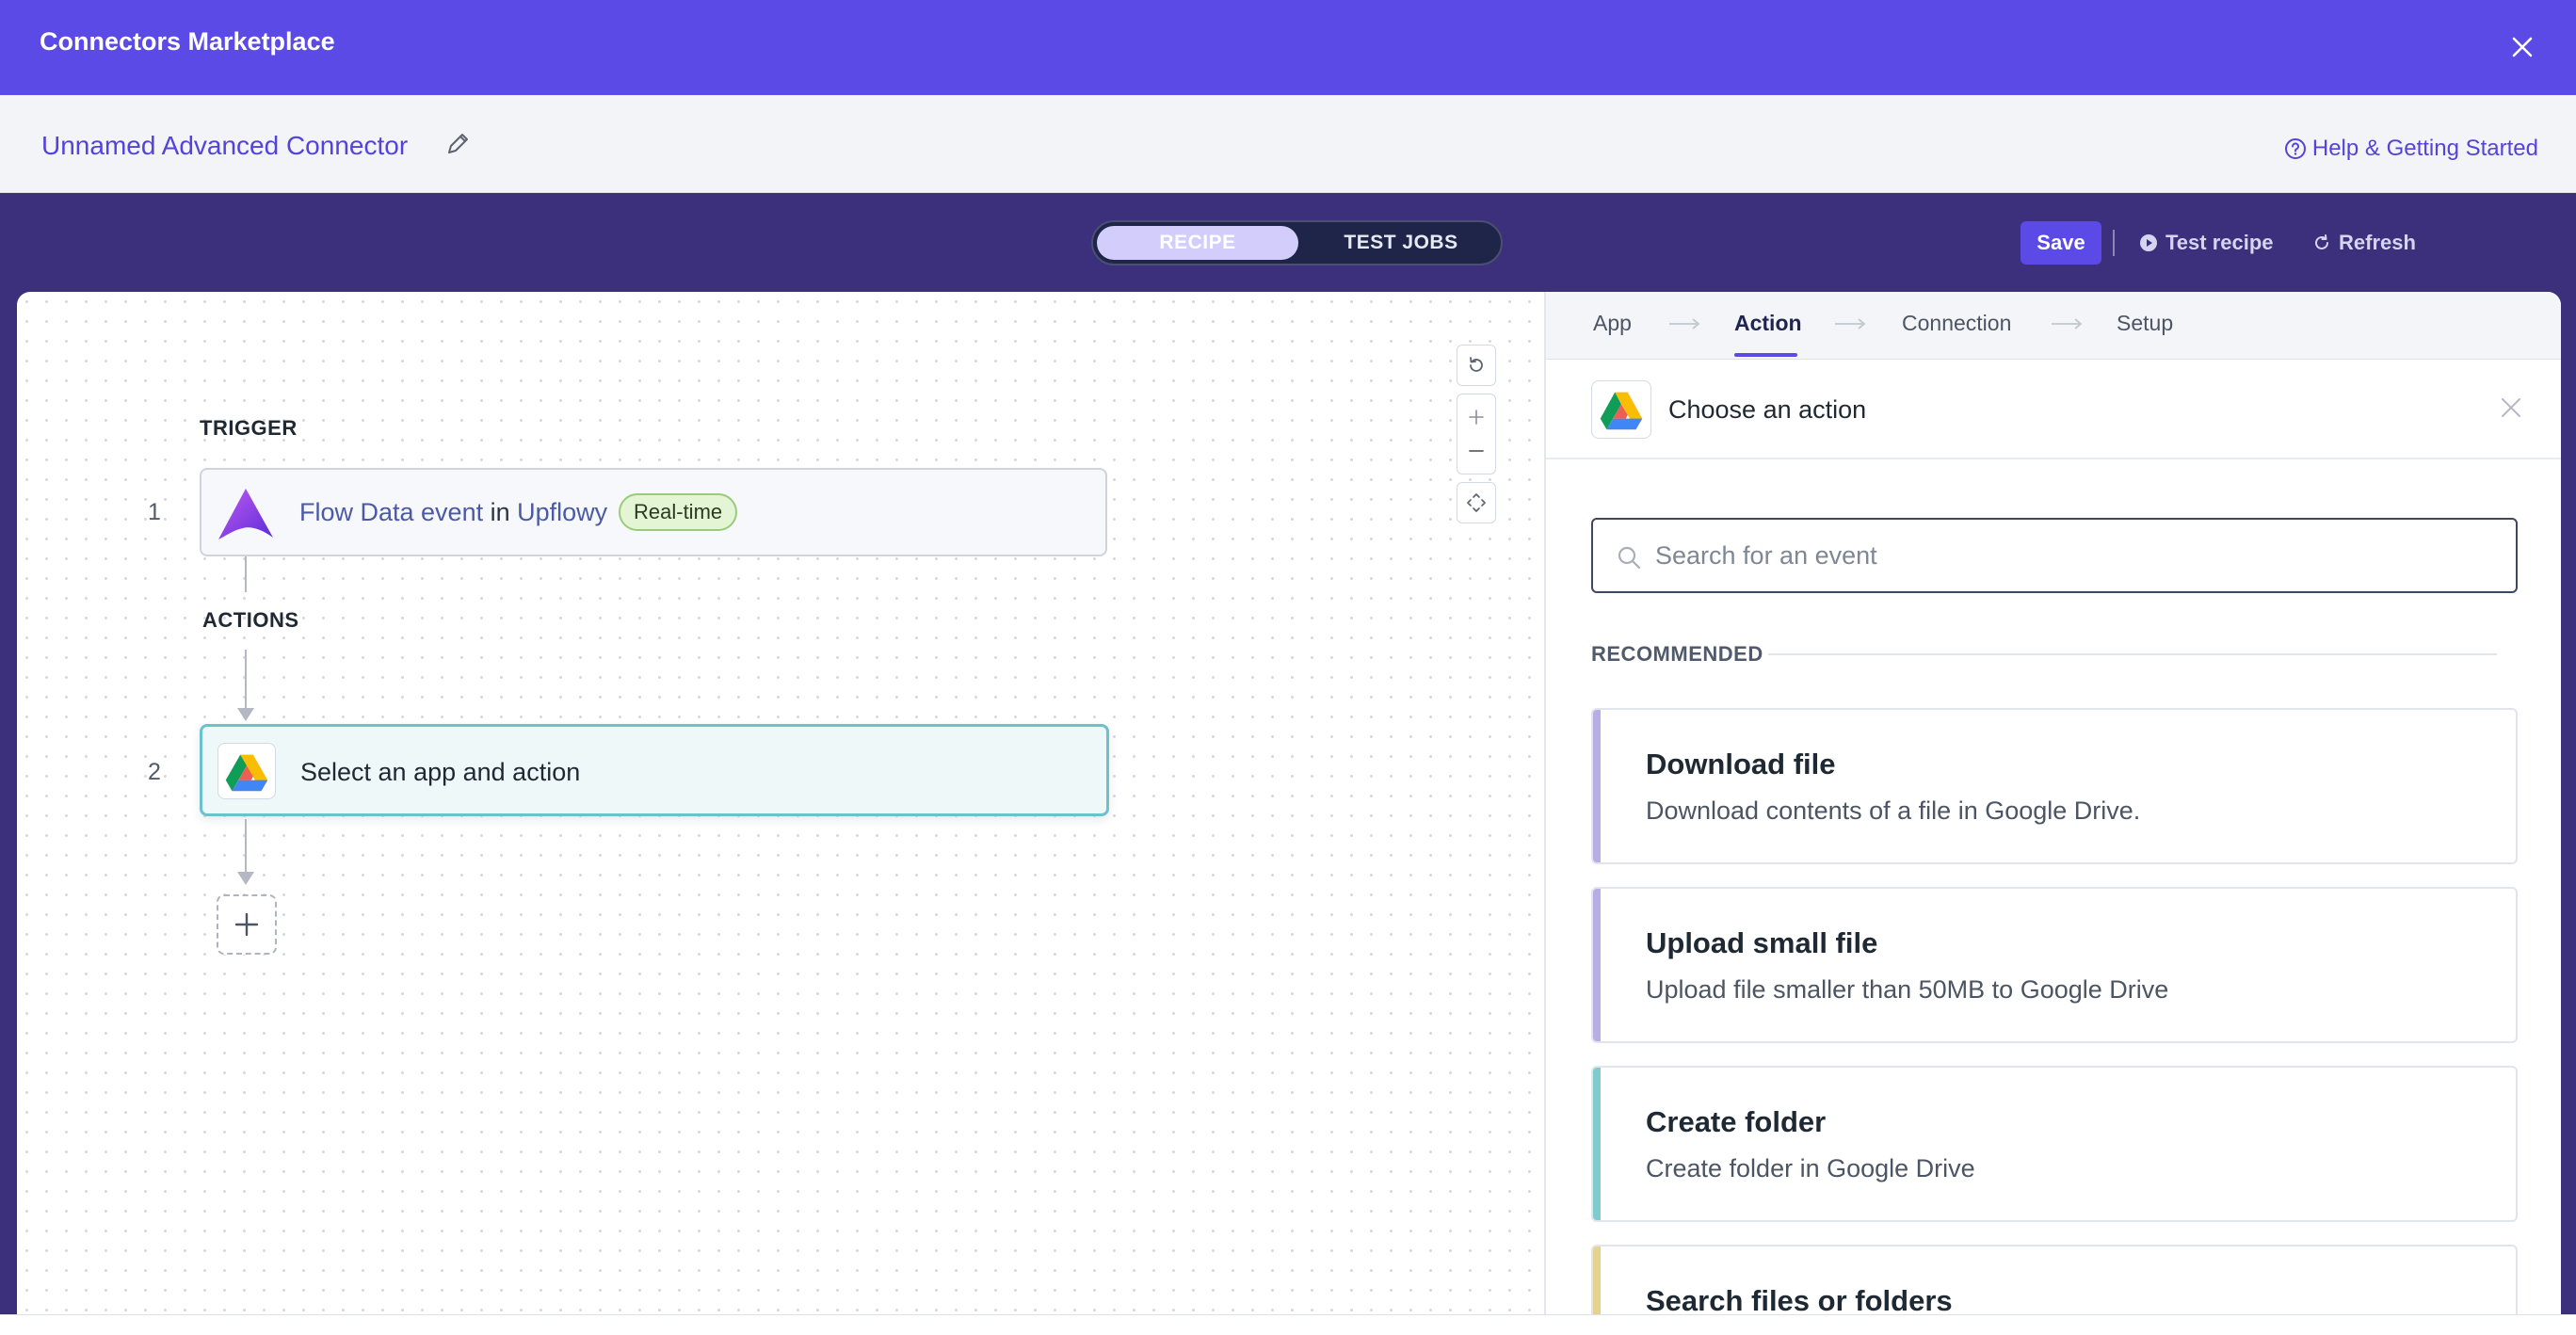  What do you see at coordinates (2295, 148) in the screenshot?
I see `question-circle-icon` at bounding box center [2295, 148].